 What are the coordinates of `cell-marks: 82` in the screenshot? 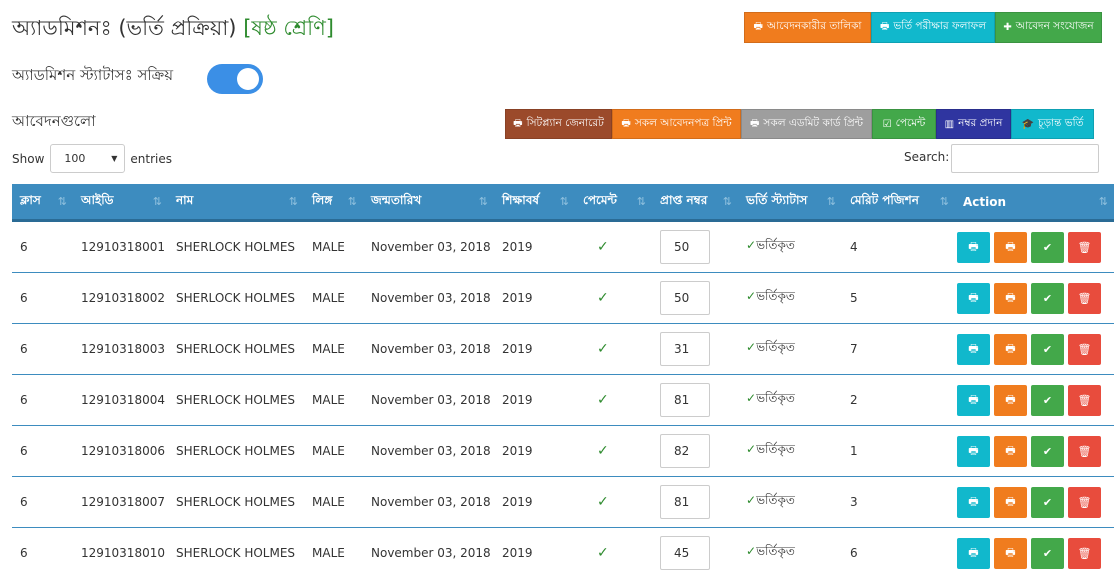 It's located at (695, 451).